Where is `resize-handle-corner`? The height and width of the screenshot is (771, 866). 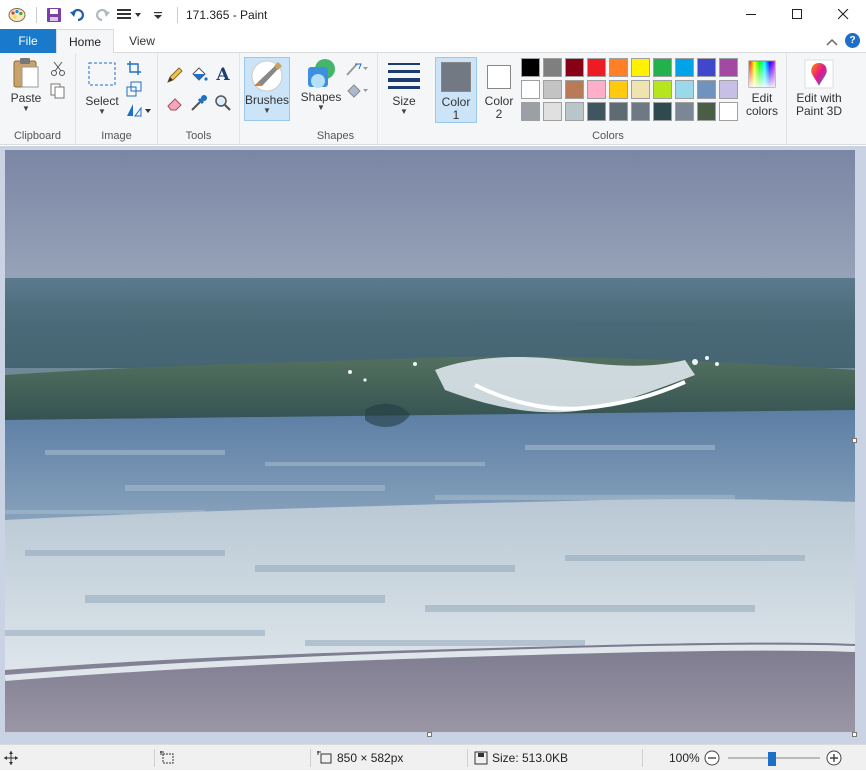 resize-handle-corner is located at coordinates (854, 734).